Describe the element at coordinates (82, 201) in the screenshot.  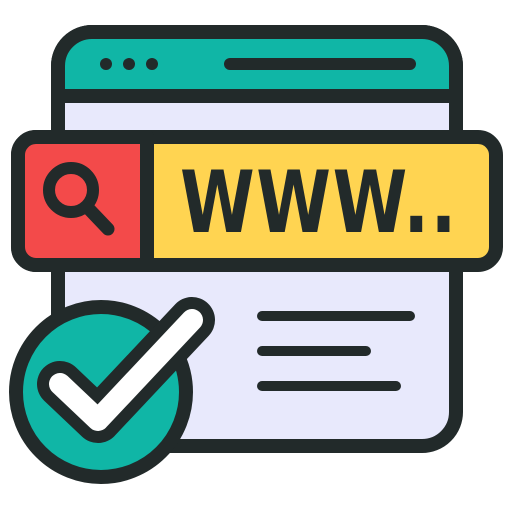
I see `search-button` at that location.